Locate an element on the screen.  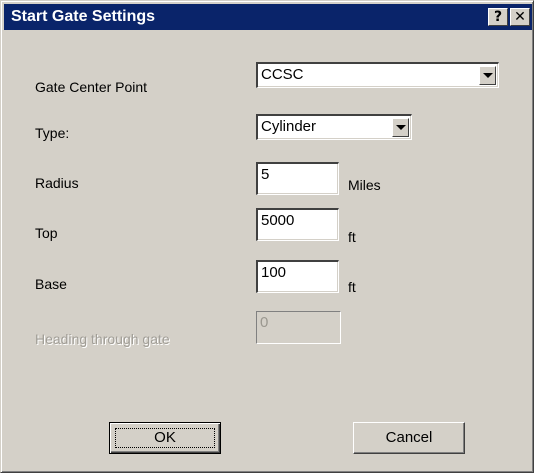
base-input: 100 is located at coordinates (297, 276).